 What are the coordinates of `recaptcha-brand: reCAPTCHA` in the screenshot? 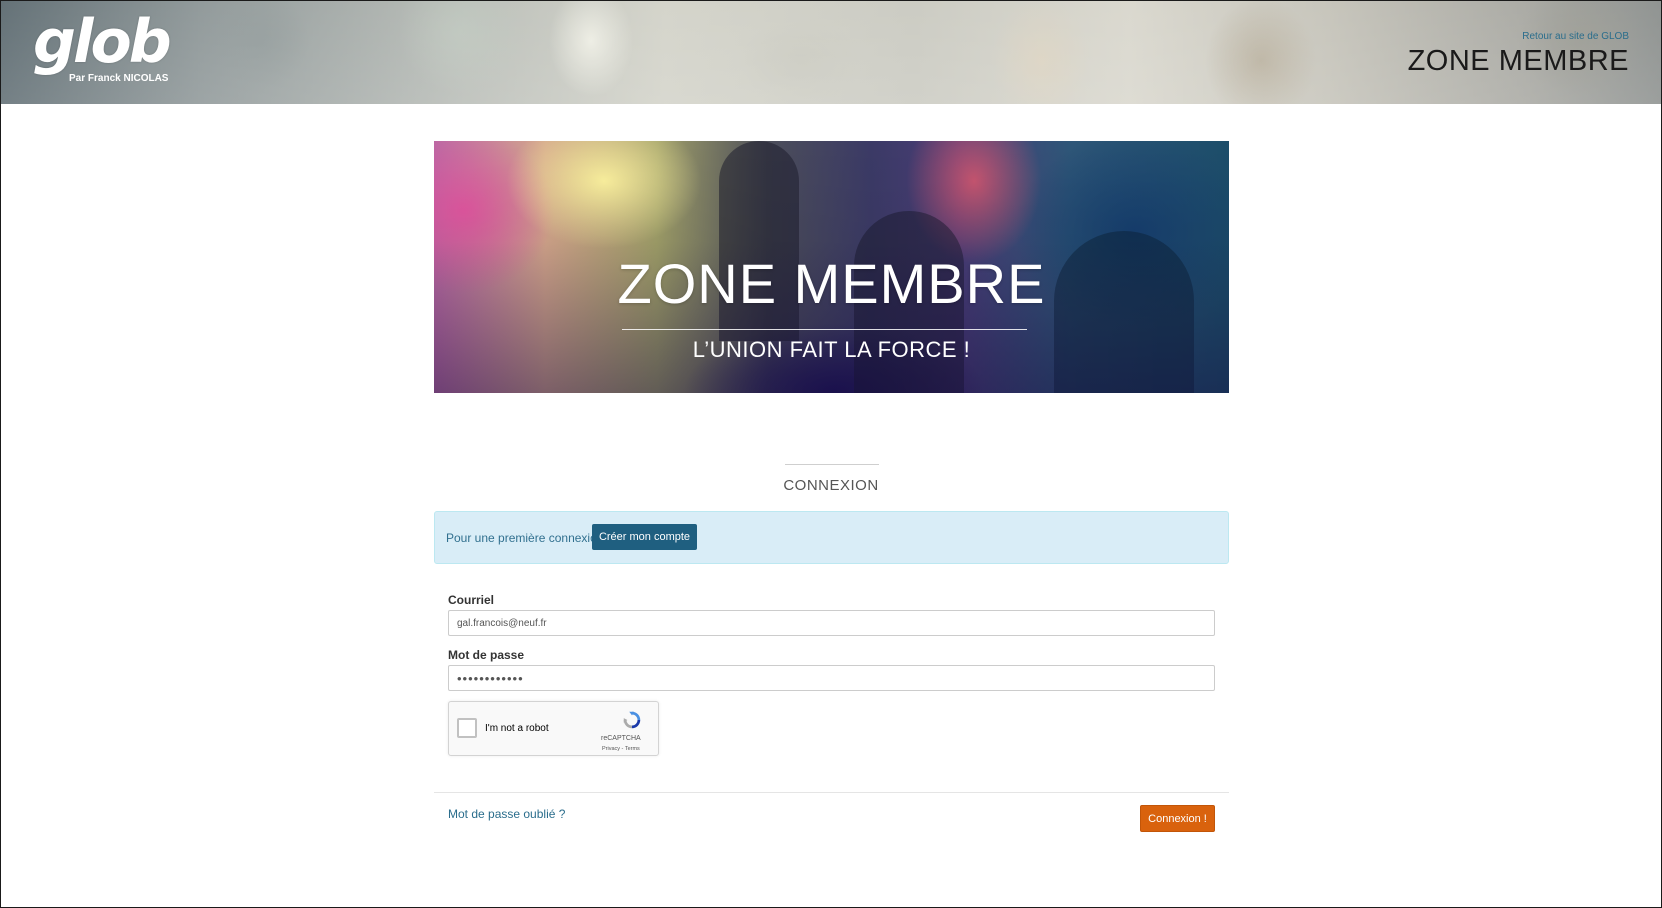 It's located at (621, 738).